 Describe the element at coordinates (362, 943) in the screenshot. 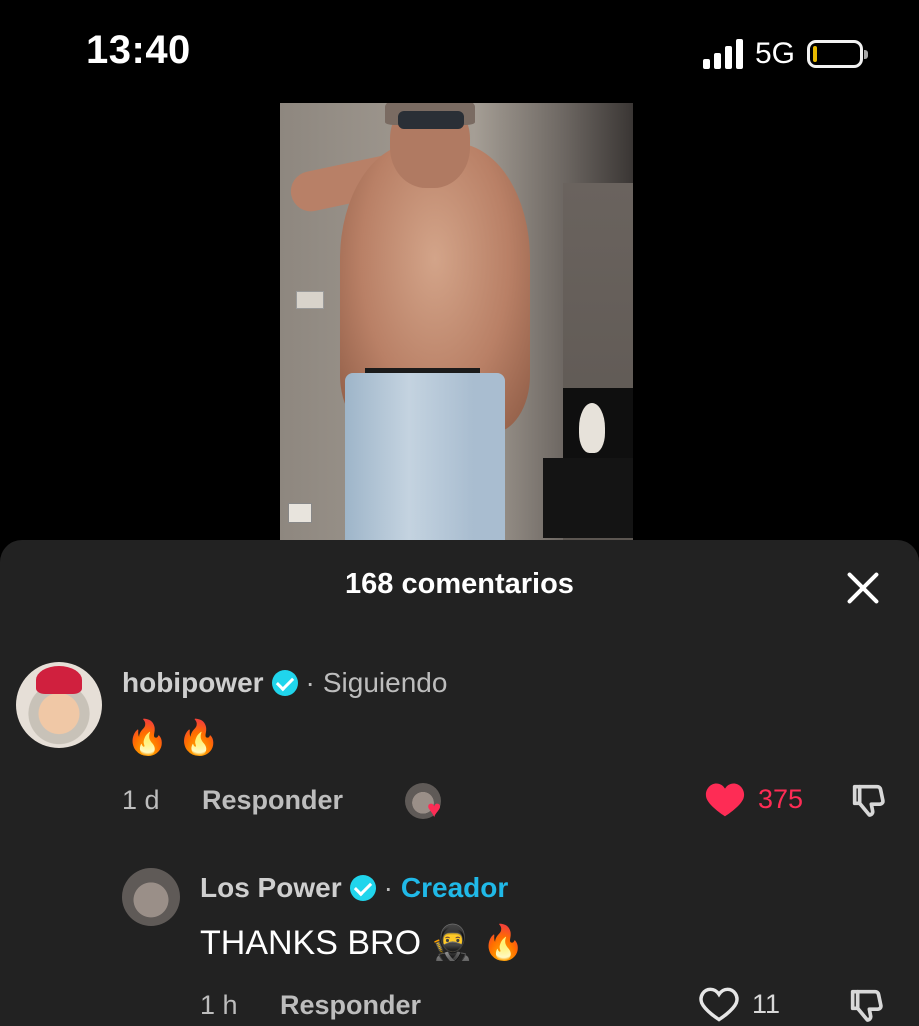

I see `reply-text: THANKS BRO 🥷 🔥` at that location.